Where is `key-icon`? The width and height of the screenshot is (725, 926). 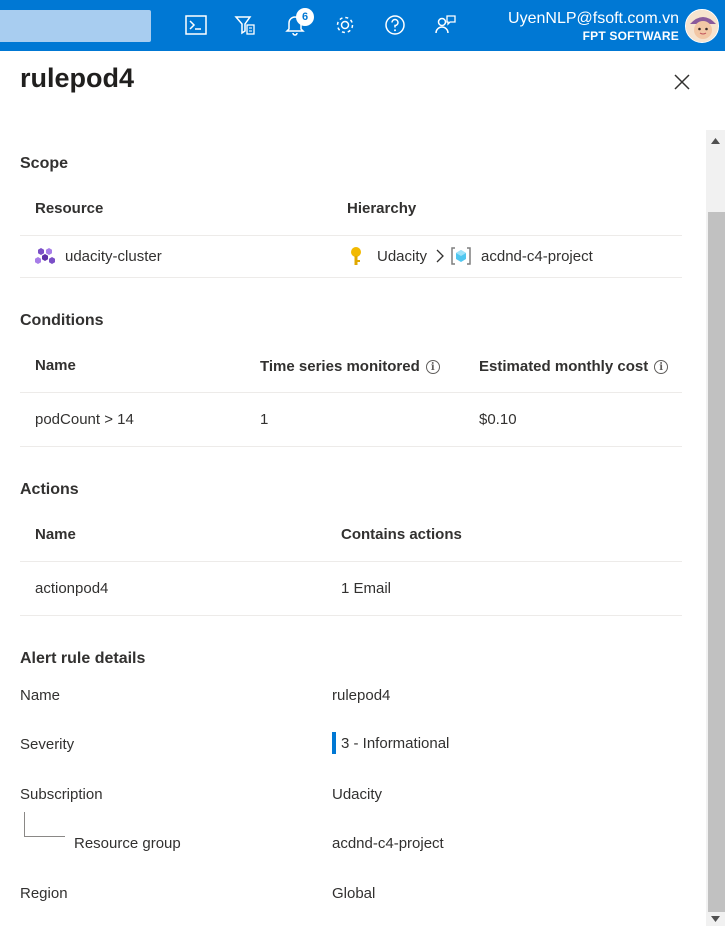
key-icon is located at coordinates (356, 256).